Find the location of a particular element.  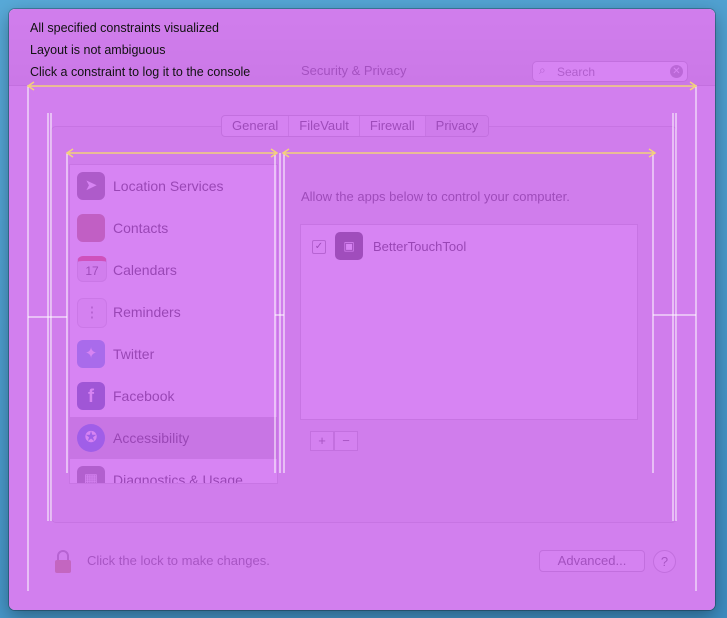

sidebar-item-label: Location Services is located at coordinates (168, 186).